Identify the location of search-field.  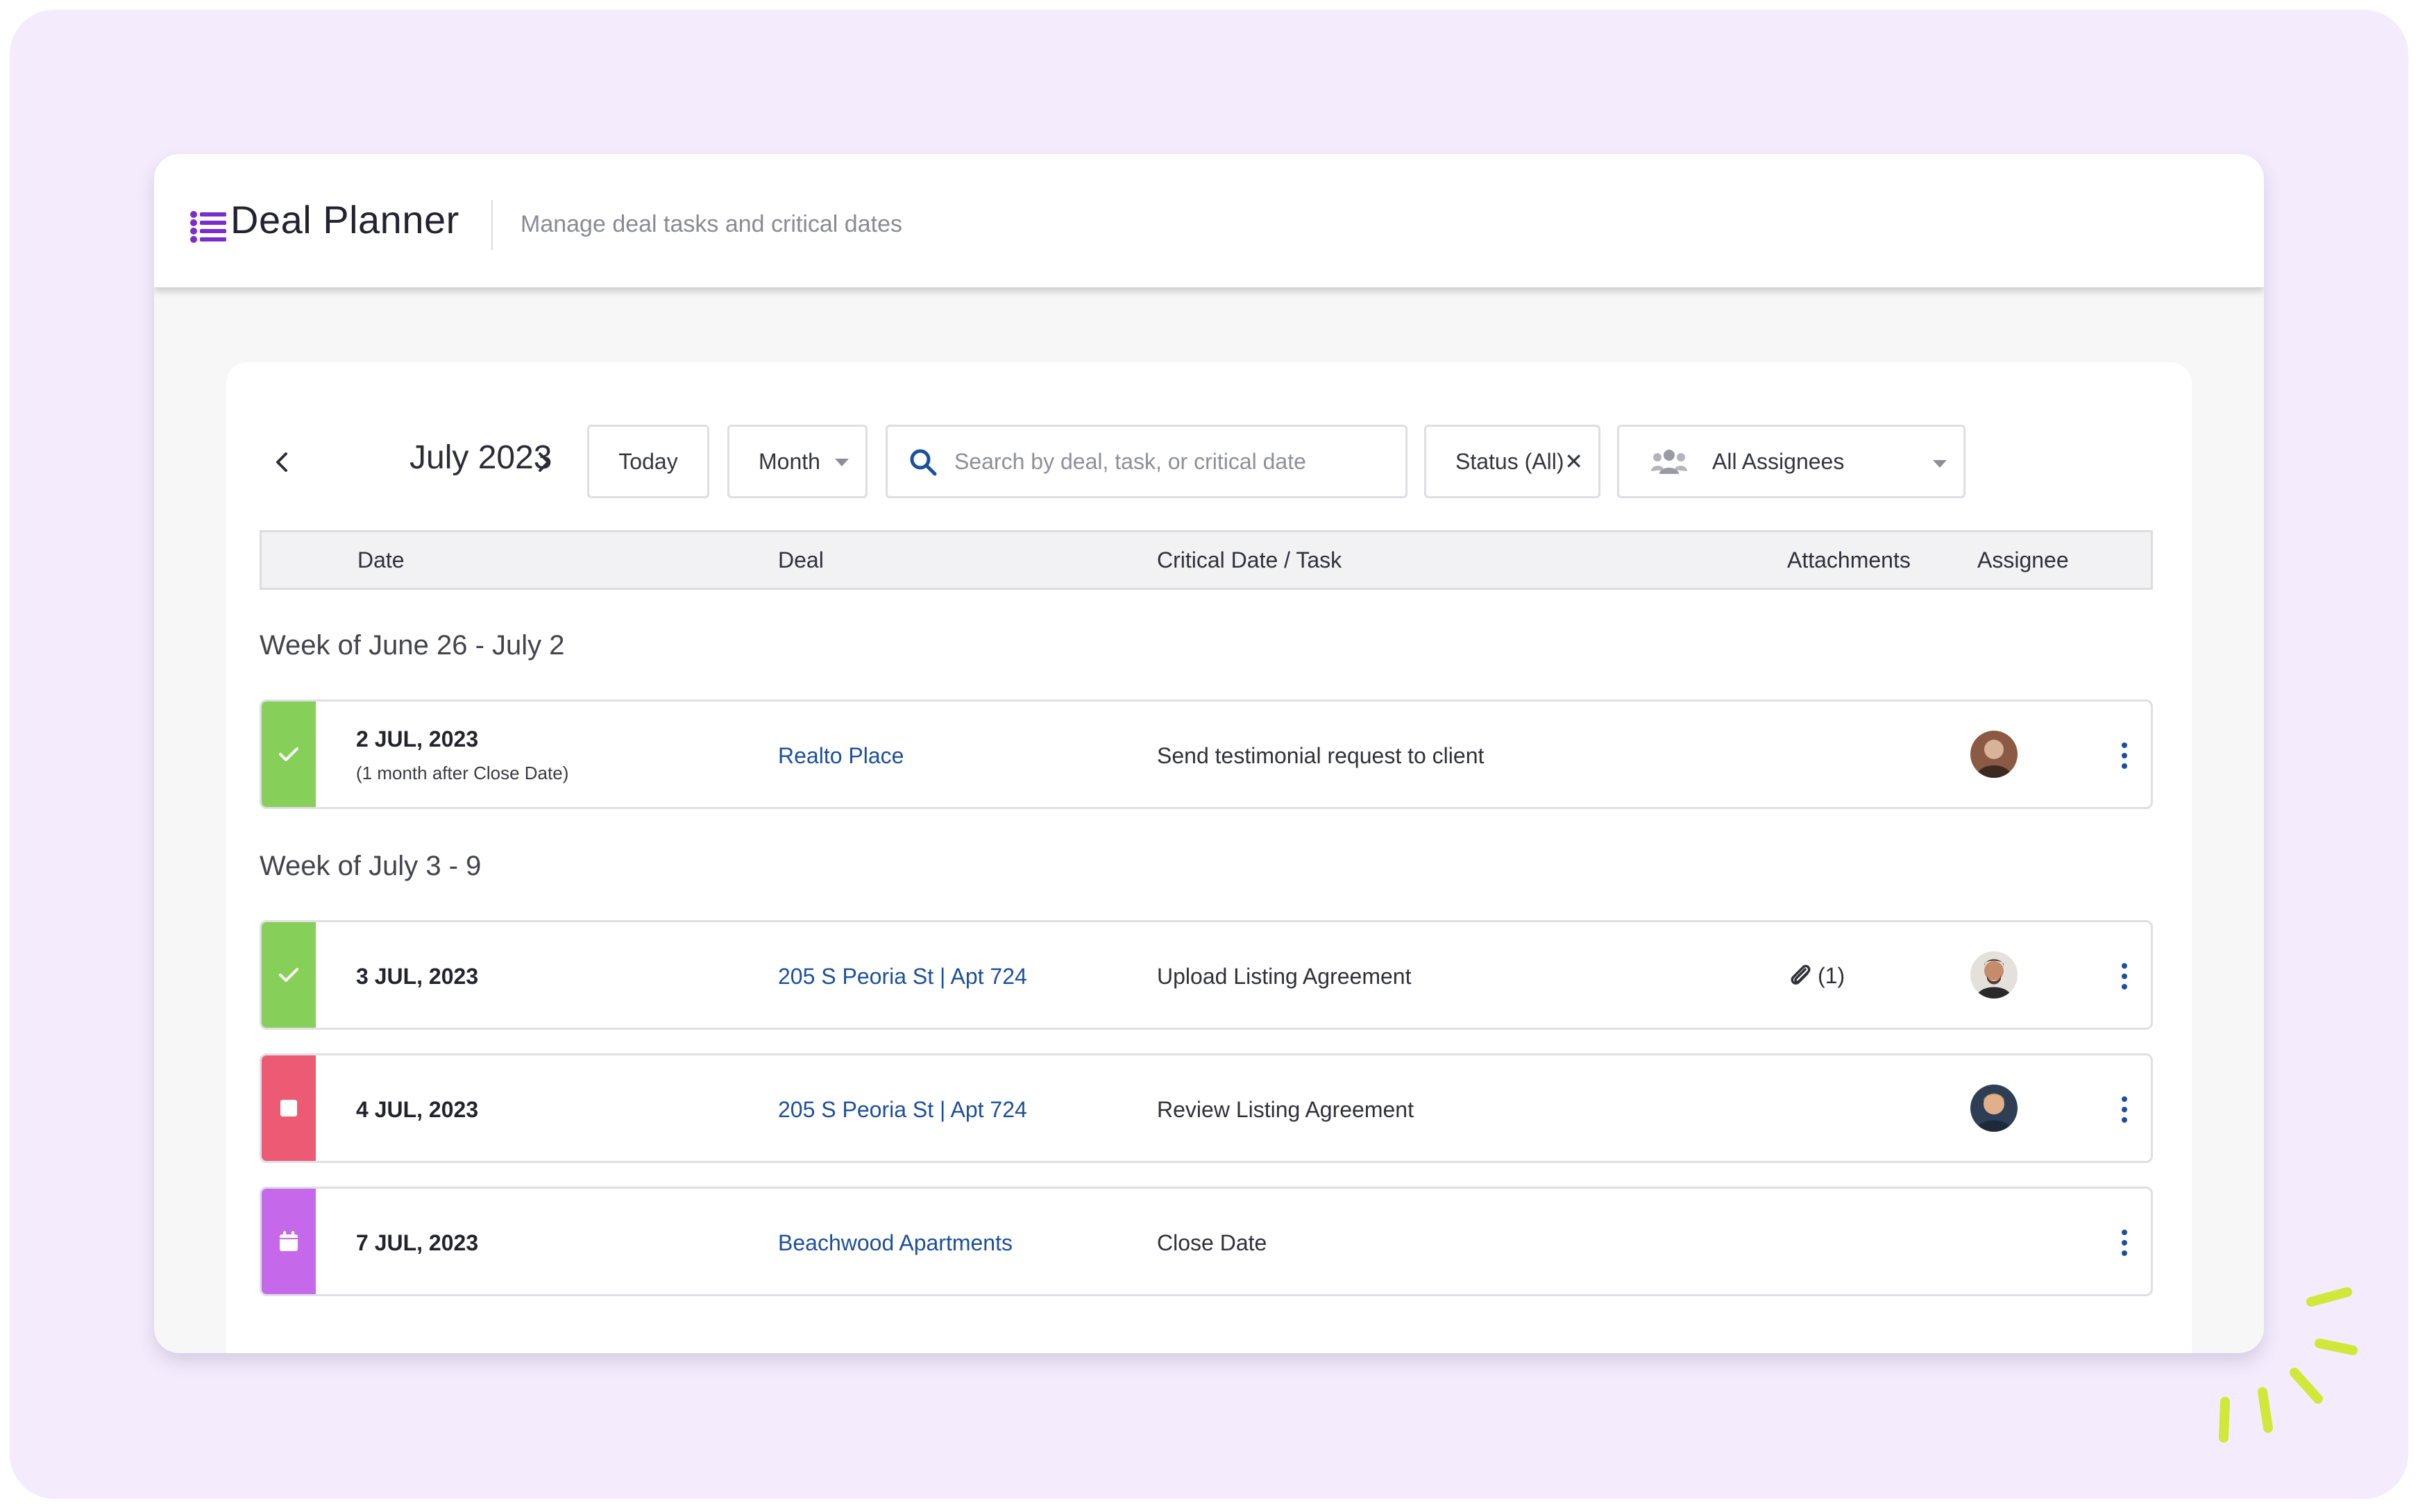
(1146, 462).